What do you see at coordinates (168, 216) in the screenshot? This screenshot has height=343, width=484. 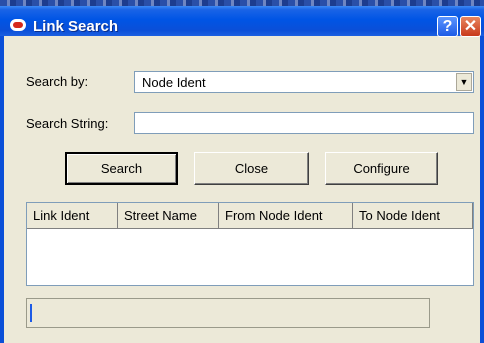 I see `column-header-street-name: Street Name` at bounding box center [168, 216].